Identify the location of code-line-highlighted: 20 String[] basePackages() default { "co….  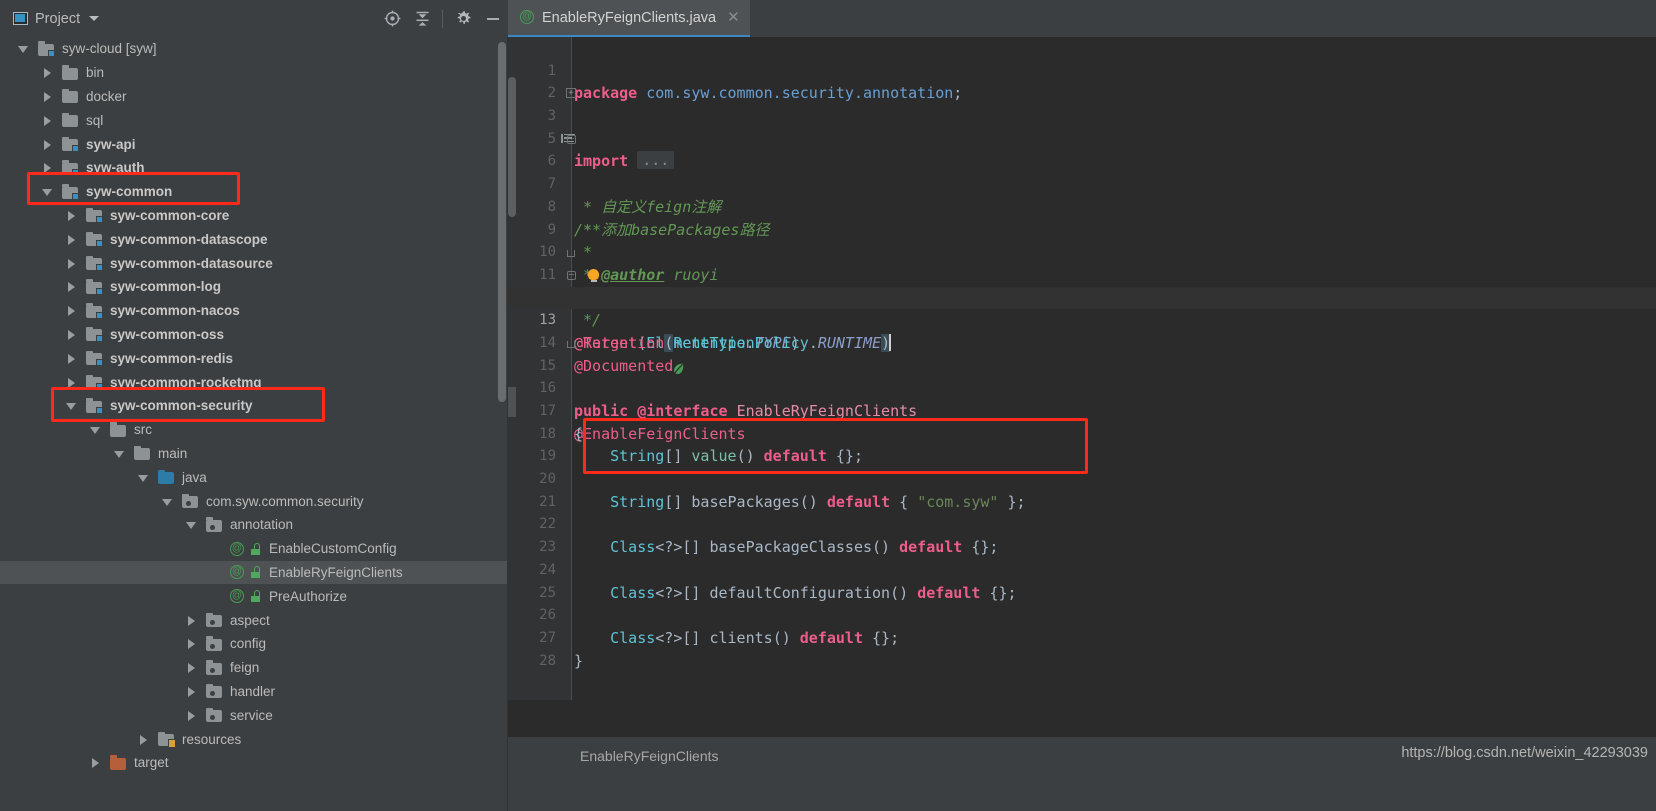
(1082, 478).